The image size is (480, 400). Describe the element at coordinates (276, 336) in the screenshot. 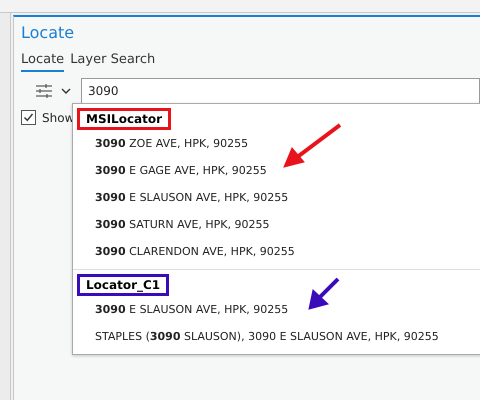

I see `suggestion-item: STAPLES (3090 SLAUSON), 3090 E SLAUSON AVE, HPK, 90255` at that location.